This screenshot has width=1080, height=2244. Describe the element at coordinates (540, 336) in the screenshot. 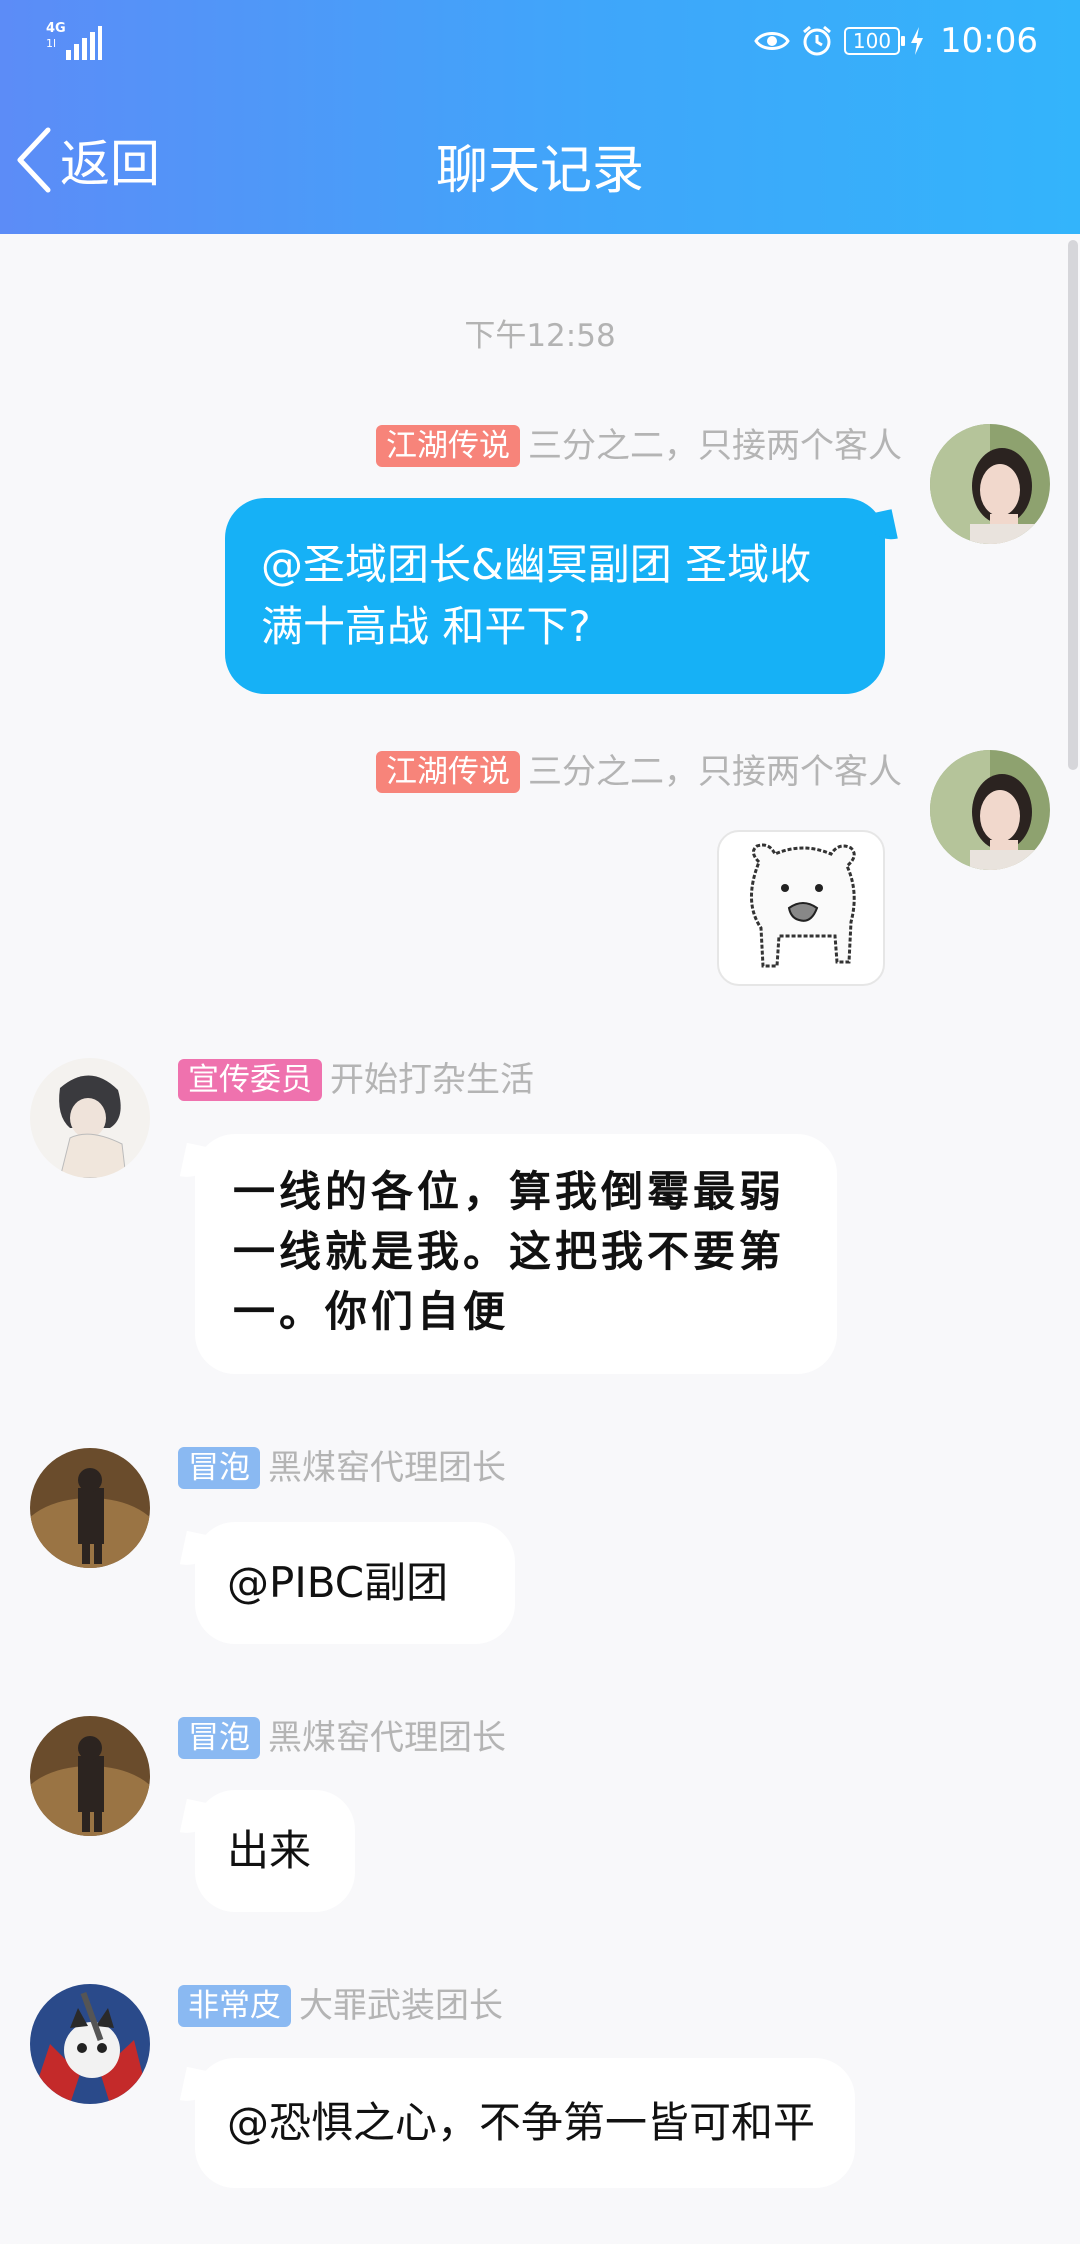

I see `chat-timestamp: 下午12:58` at that location.